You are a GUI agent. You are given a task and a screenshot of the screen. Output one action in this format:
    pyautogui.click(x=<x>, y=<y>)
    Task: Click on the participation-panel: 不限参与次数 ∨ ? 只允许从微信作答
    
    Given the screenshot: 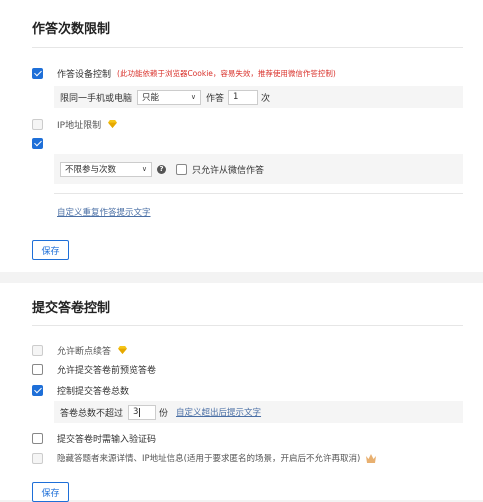 What is the action you would take?
    pyautogui.click(x=258, y=169)
    